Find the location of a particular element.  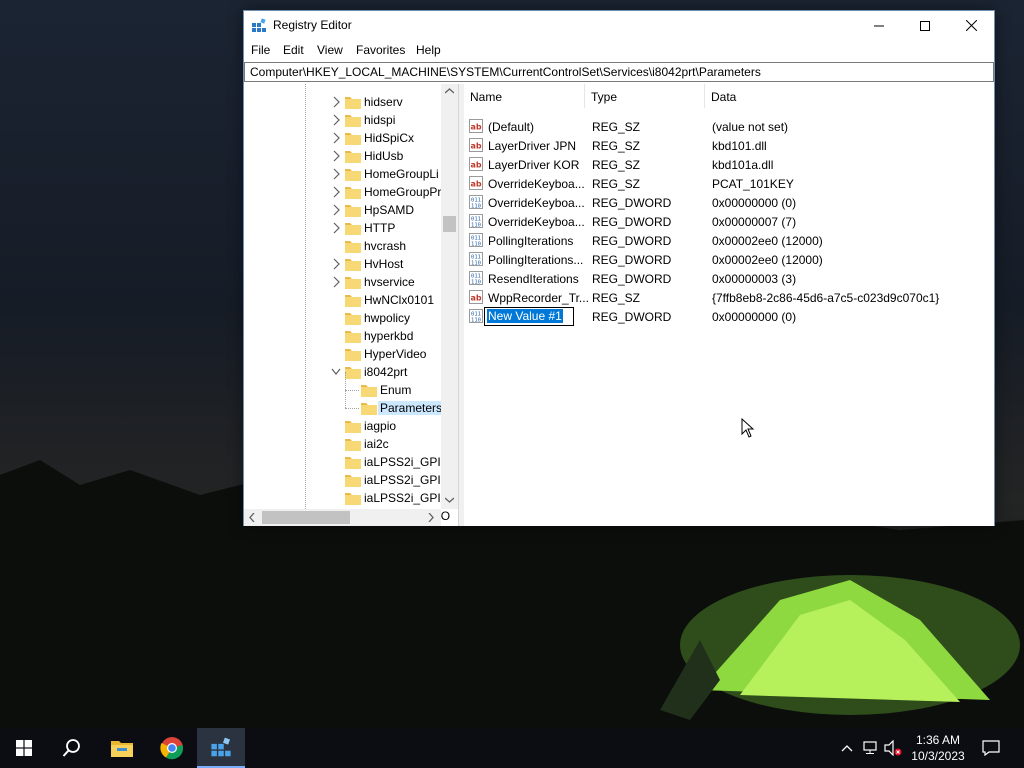

menu-edit: Edit is located at coordinates (293, 50).